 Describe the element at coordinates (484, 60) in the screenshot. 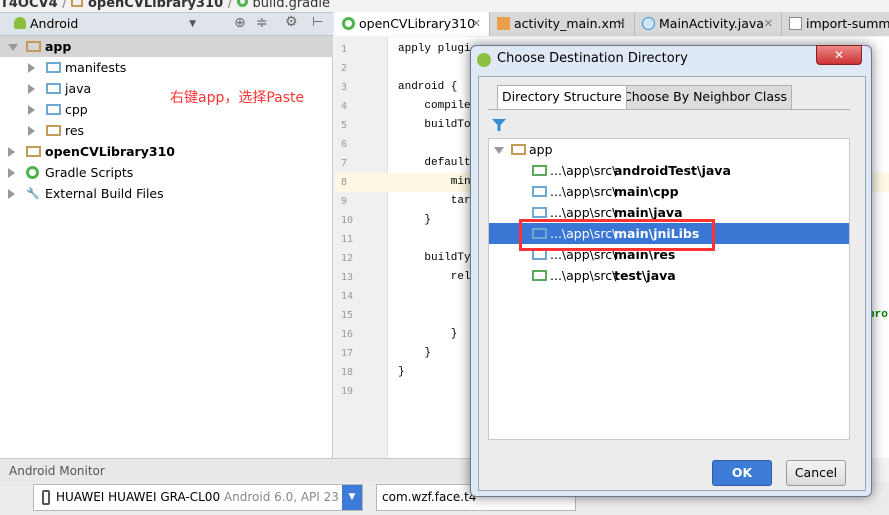

I see `android-studio-icon` at that location.